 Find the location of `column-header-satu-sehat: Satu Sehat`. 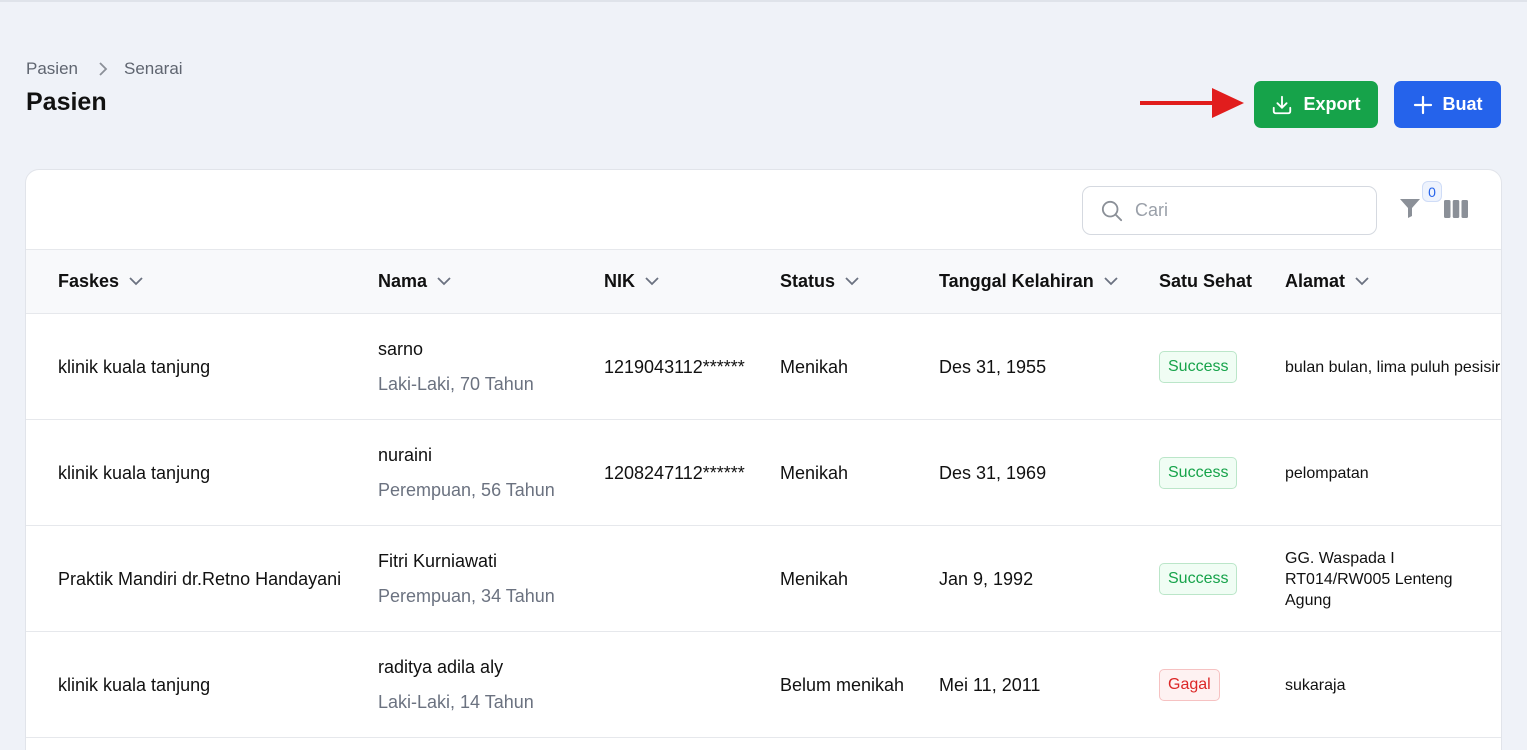

column-header-satu-sehat: Satu Sehat is located at coordinates (1205, 281).